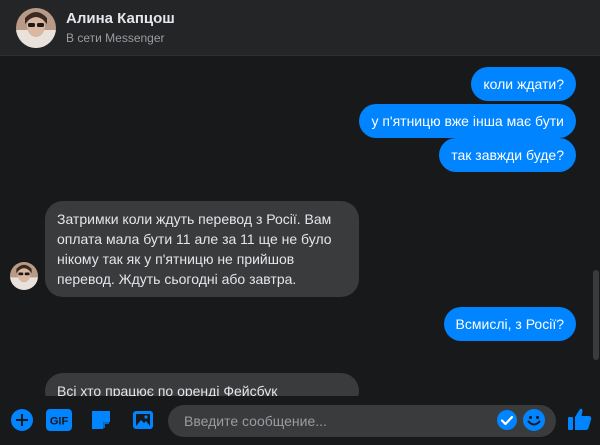 This screenshot has width=600, height=445. Describe the element at coordinates (120, 19) in the screenshot. I see `contact-name: Алина Капцош` at that location.